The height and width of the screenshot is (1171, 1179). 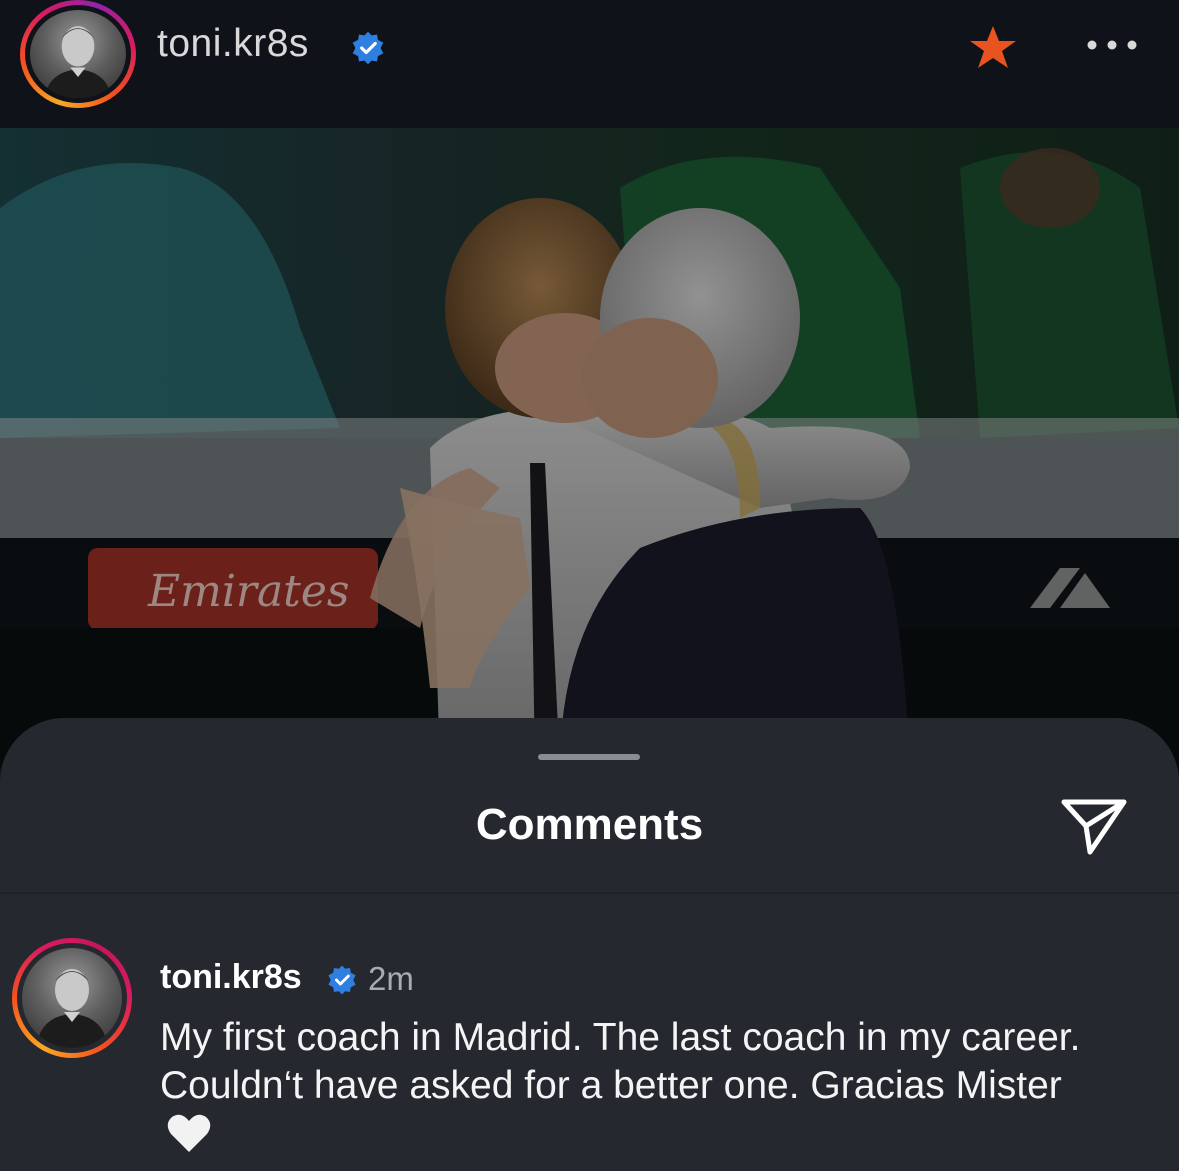 What do you see at coordinates (589, 824) in the screenshot?
I see `comments-title: Comments` at bounding box center [589, 824].